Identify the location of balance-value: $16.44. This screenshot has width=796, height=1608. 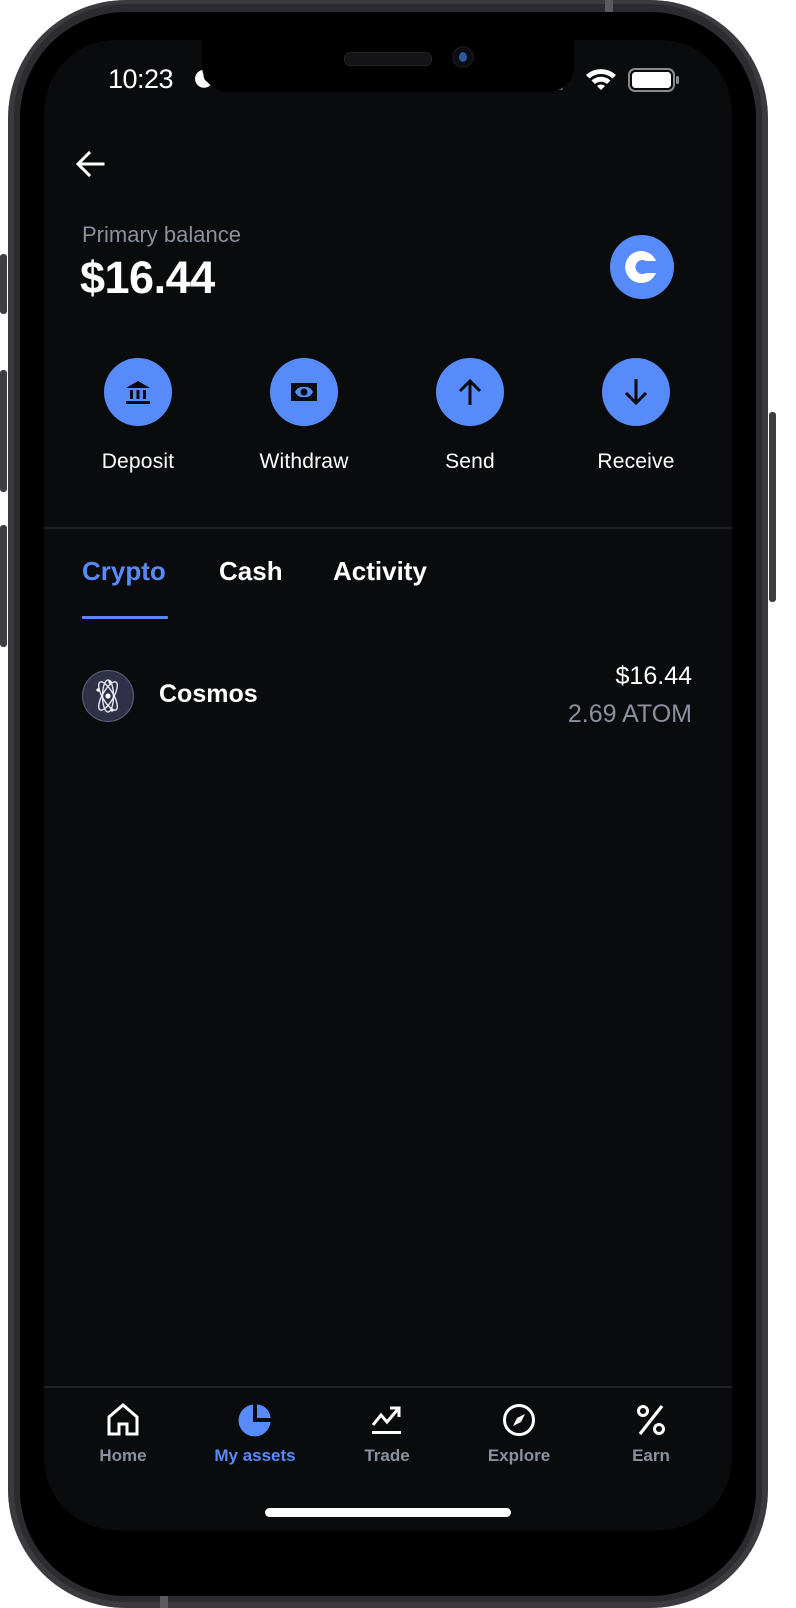
(147, 277).